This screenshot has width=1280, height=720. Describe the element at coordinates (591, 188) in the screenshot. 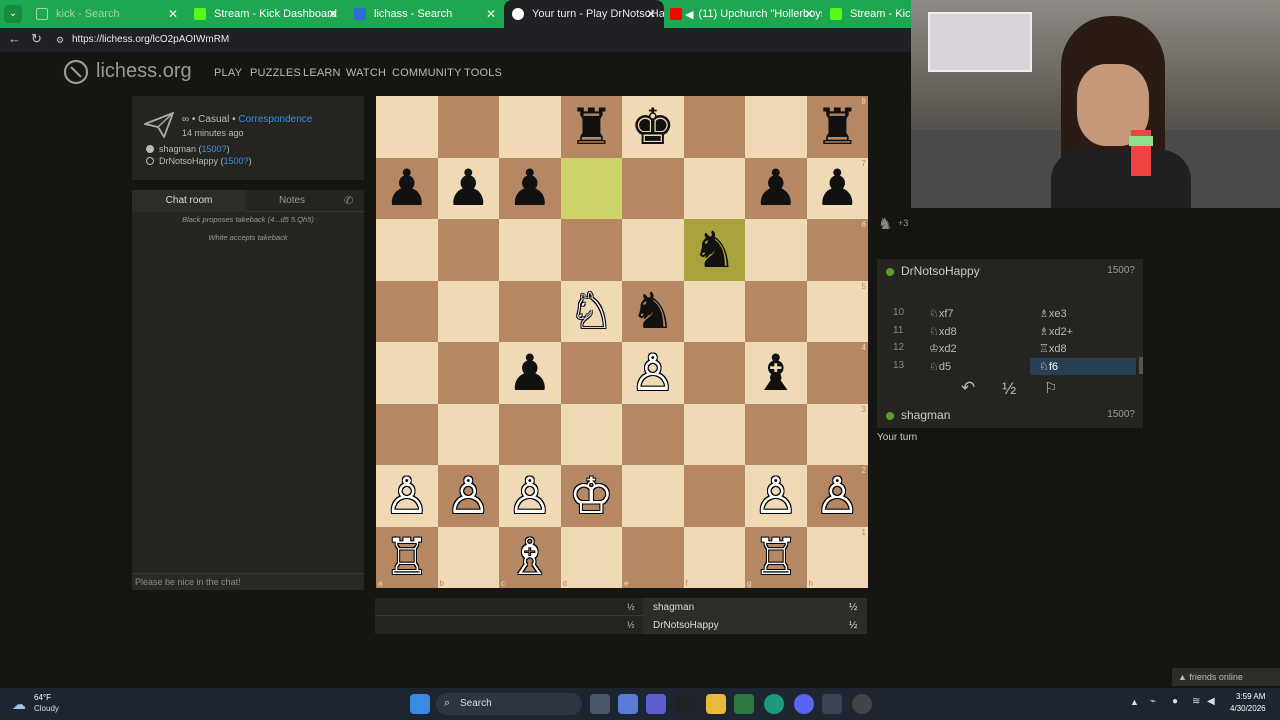

I see `square-d7` at that location.